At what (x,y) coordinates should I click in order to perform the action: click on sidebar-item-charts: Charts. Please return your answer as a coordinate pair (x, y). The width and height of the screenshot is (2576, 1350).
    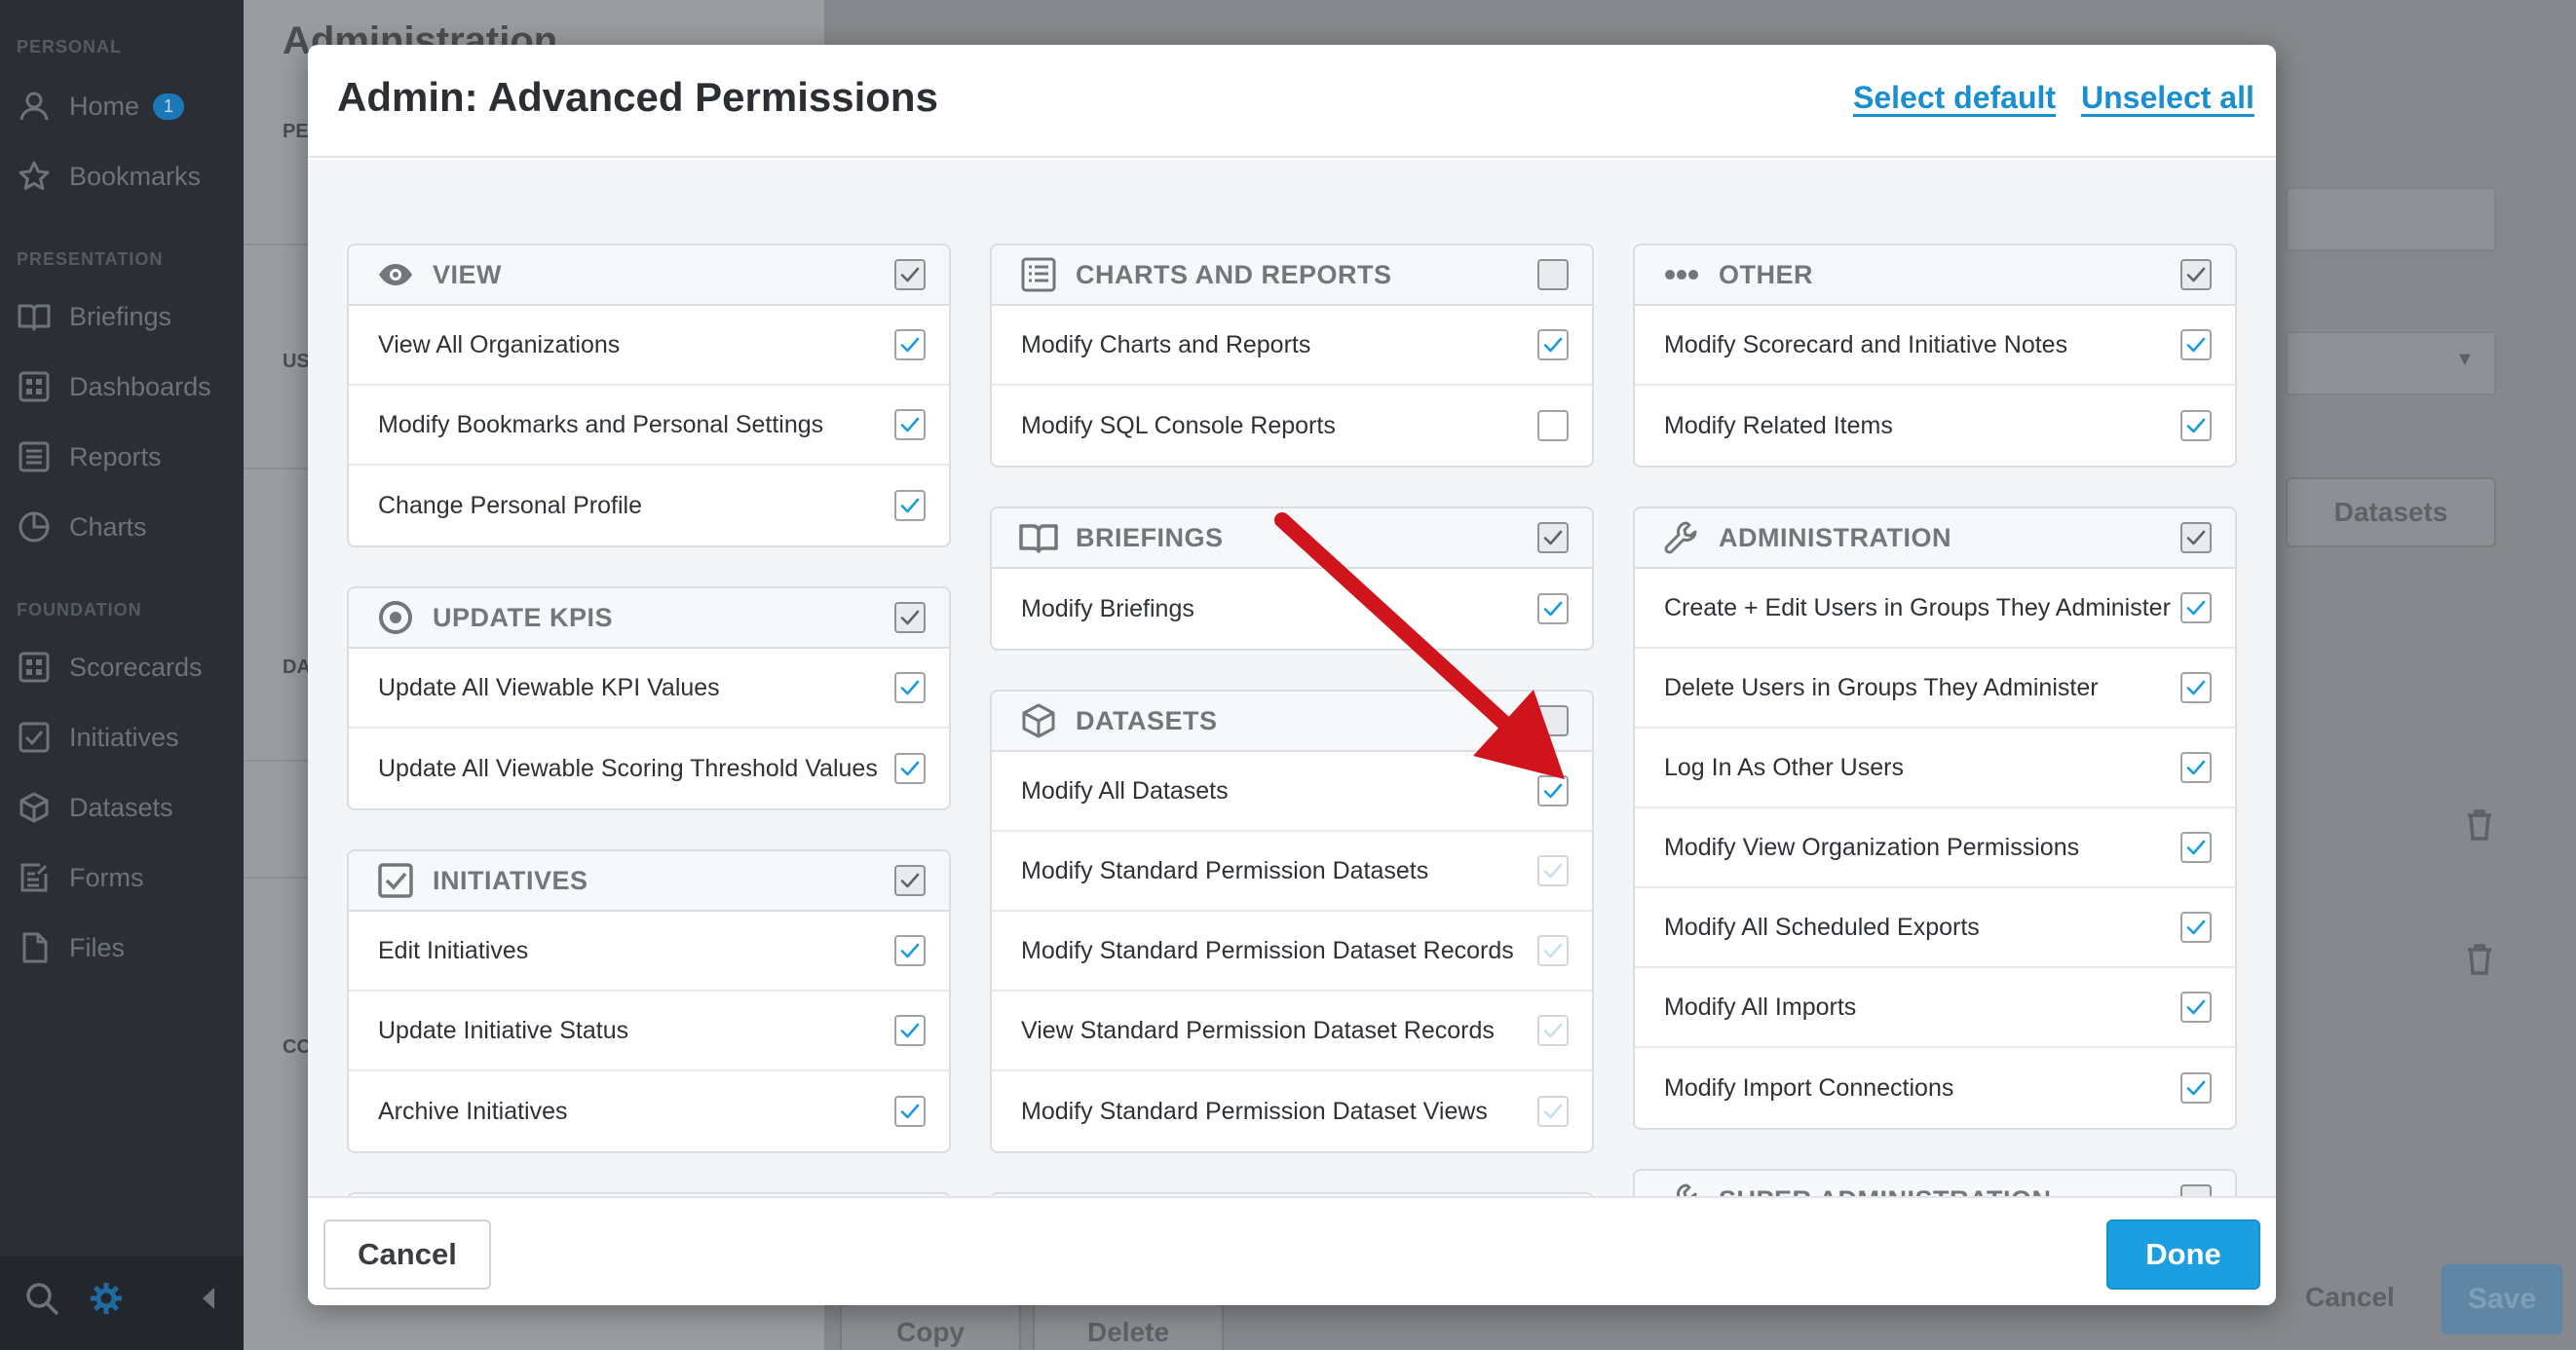
    Looking at the image, I should click on (82, 527).